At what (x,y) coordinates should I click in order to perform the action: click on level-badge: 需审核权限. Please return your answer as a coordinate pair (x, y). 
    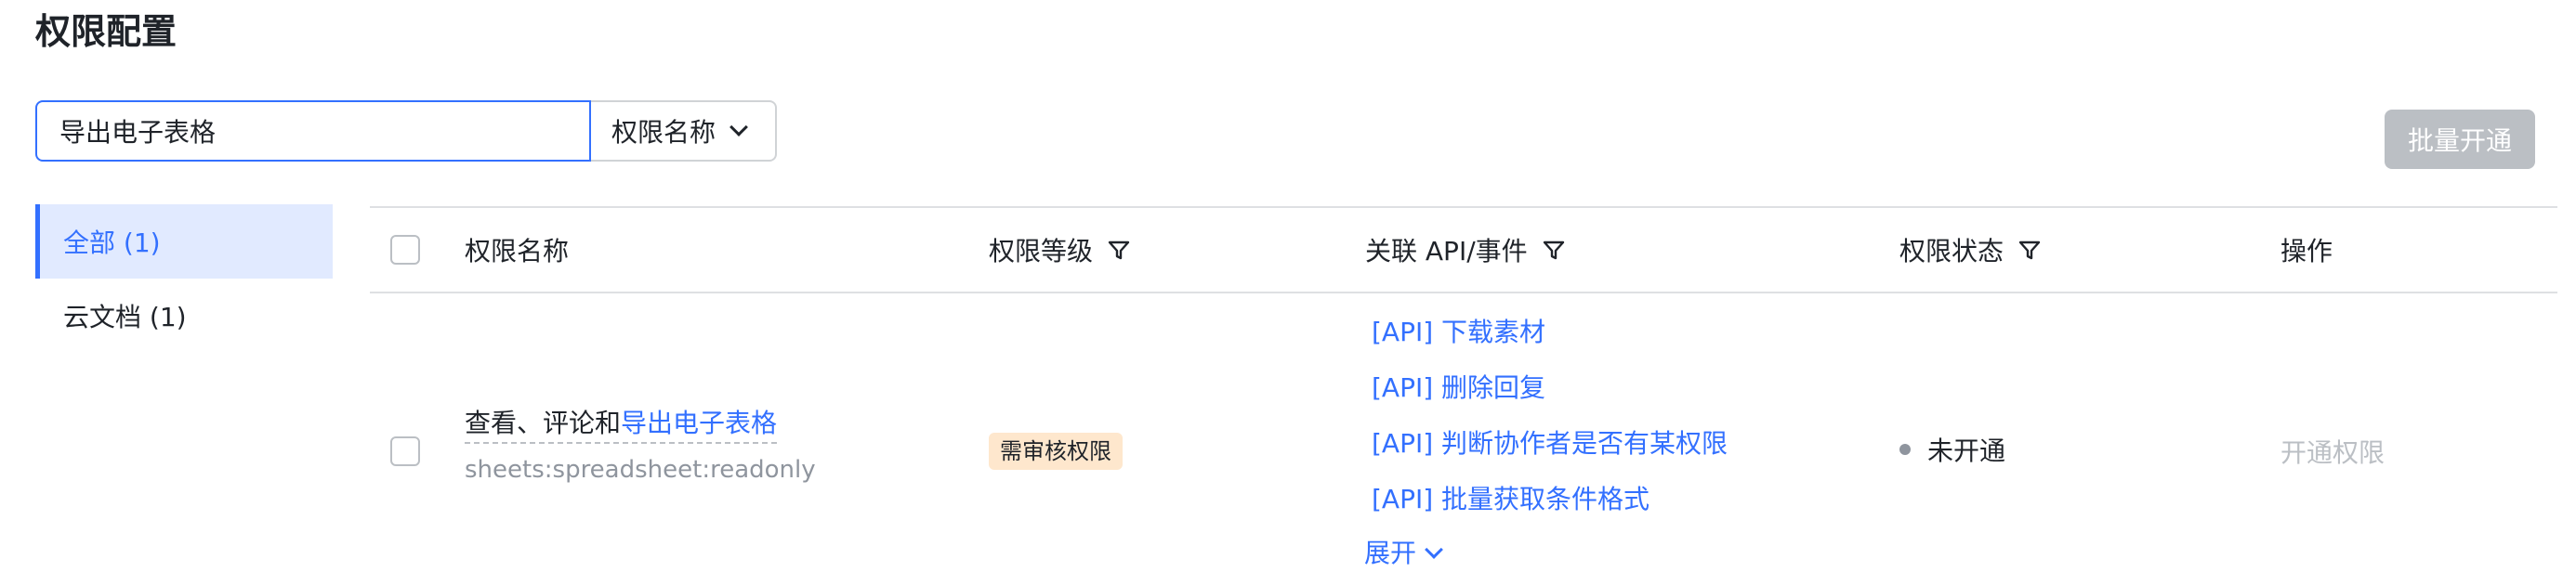
    Looking at the image, I should click on (1056, 451).